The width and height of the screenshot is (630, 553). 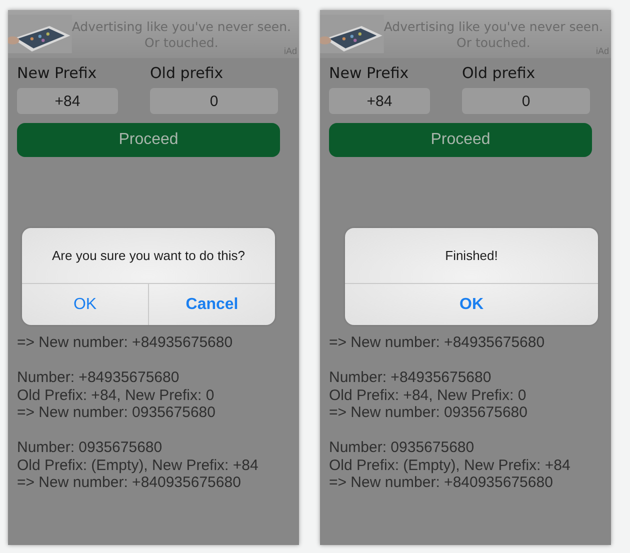 I want to click on alert-message: Are you sure you want to do this?, so click(x=148, y=256).